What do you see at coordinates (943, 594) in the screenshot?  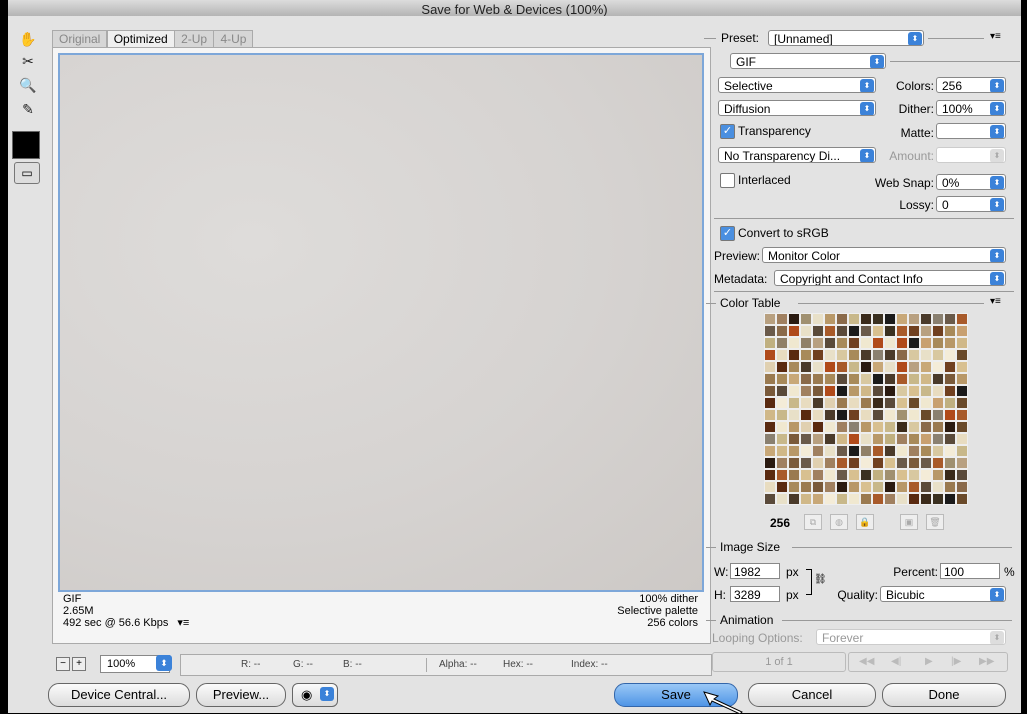 I see `quality-select: Bicubic ⬍` at bounding box center [943, 594].